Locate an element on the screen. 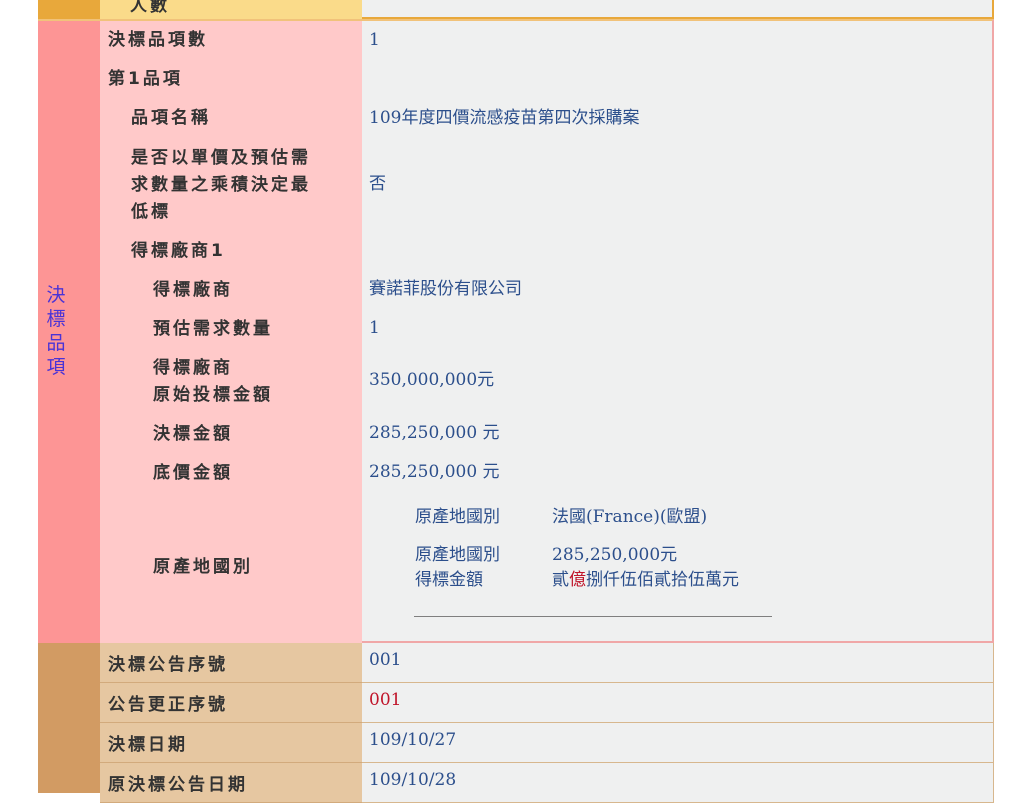  original-bid-label: 得標廠商 原始投標金額 is located at coordinates (213, 381).